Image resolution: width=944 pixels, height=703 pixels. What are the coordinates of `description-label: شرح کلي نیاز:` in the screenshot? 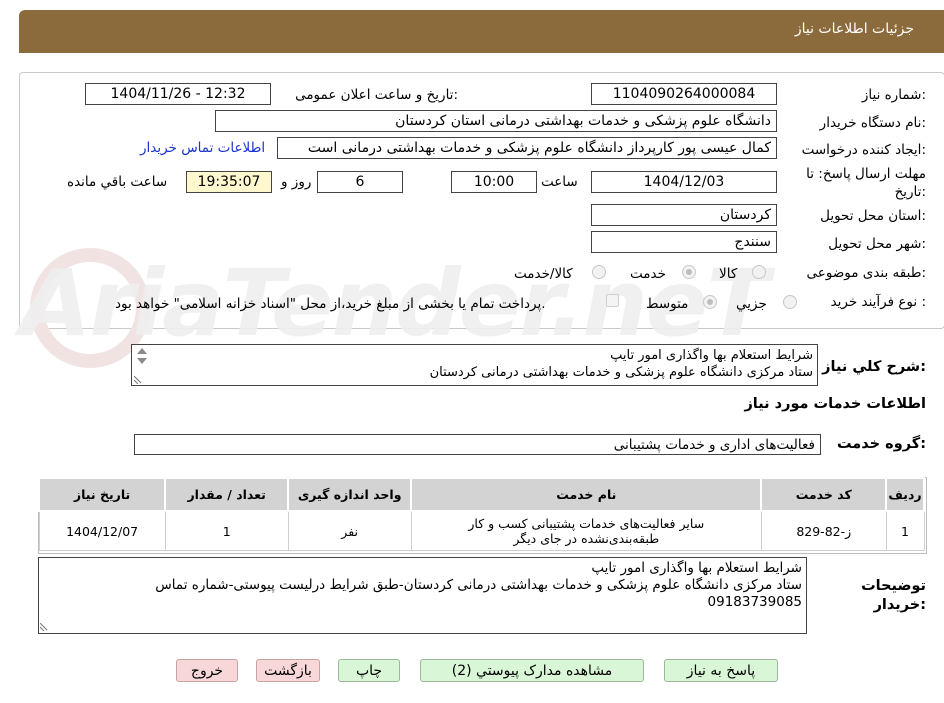 It's located at (874, 367).